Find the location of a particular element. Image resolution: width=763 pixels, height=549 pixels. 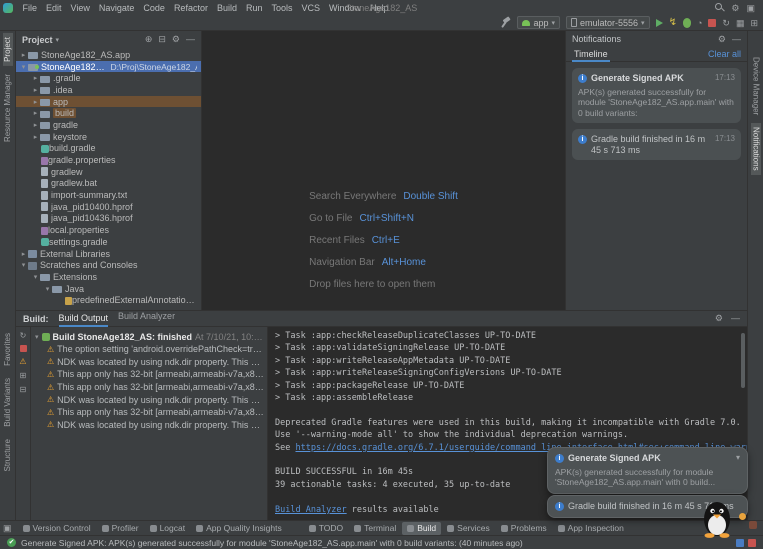

stripe-button-favorites: Favorites is located at coordinates (8, 349).